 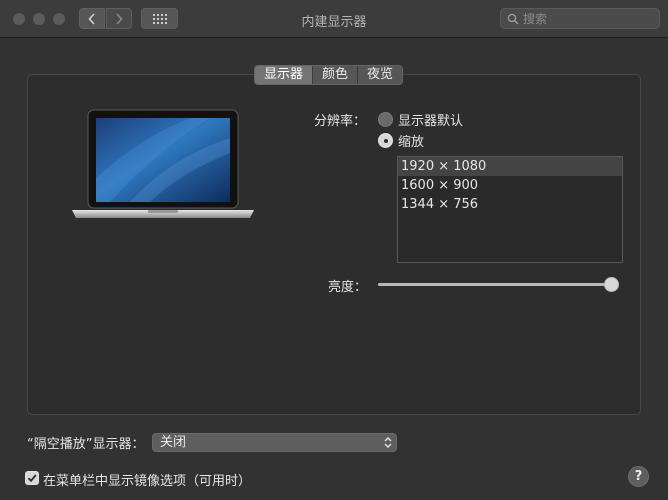 I want to click on airplay-display-value: 关闭, so click(x=173, y=442).